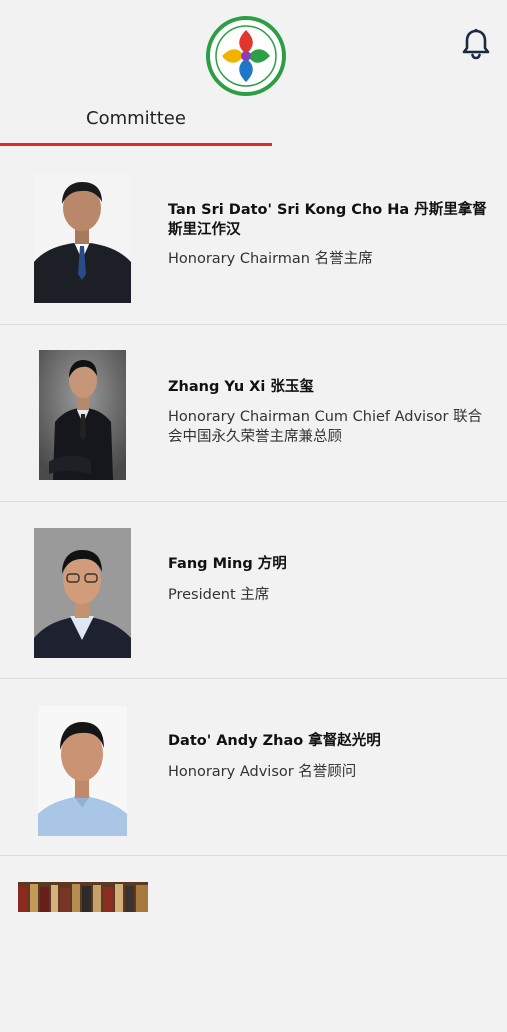 The height and width of the screenshot is (1032, 507). What do you see at coordinates (476, 44) in the screenshot?
I see `bell-icon` at bounding box center [476, 44].